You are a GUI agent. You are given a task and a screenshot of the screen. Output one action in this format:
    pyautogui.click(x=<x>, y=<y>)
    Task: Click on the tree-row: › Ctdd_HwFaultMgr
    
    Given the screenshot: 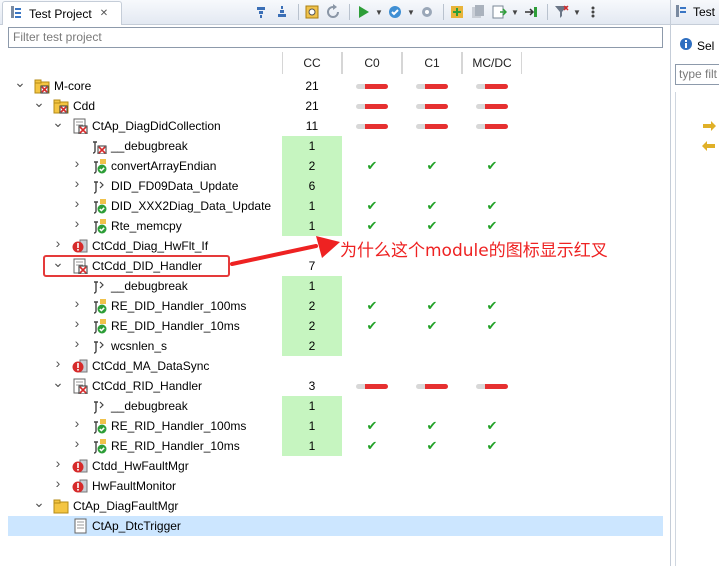 What is the action you would take?
    pyautogui.click(x=335, y=466)
    